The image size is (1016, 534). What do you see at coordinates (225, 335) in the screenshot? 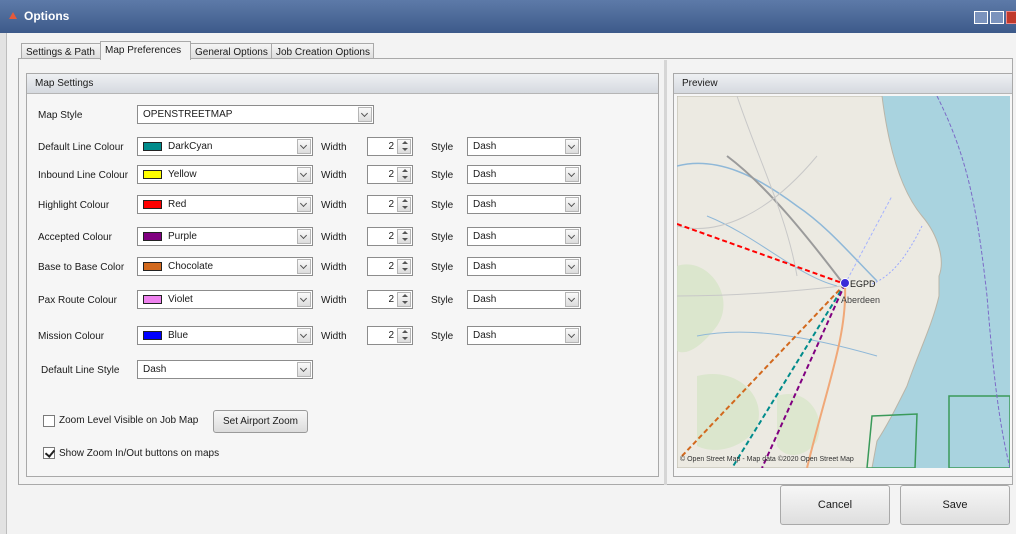
I see `color-select: Blue` at bounding box center [225, 335].